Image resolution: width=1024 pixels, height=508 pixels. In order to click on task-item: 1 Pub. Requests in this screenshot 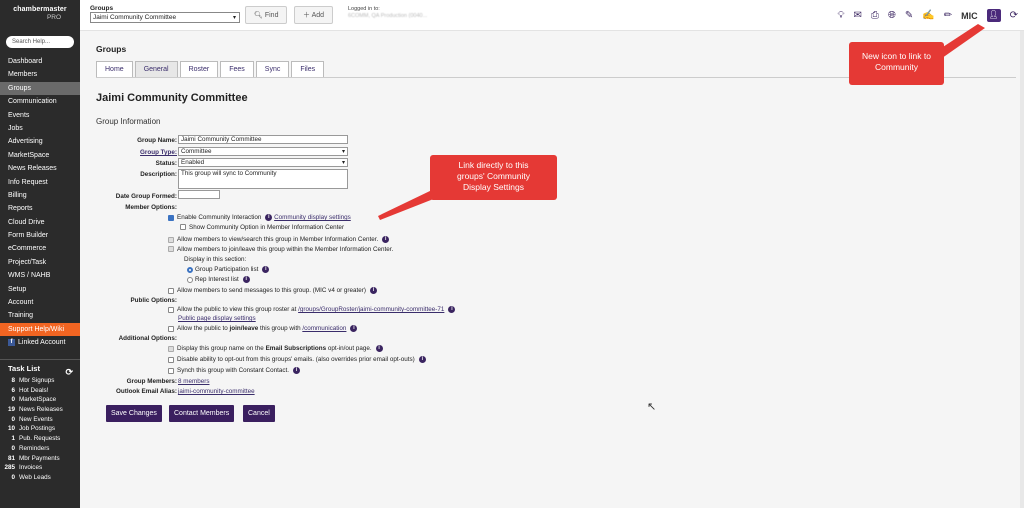, I will do `click(40, 439)`.